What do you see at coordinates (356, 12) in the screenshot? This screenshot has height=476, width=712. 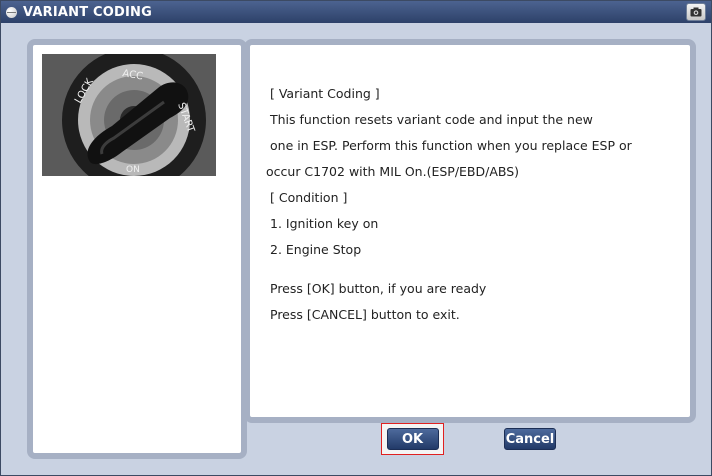 I see `title-bar: VARIANT CODING` at bounding box center [356, 12].